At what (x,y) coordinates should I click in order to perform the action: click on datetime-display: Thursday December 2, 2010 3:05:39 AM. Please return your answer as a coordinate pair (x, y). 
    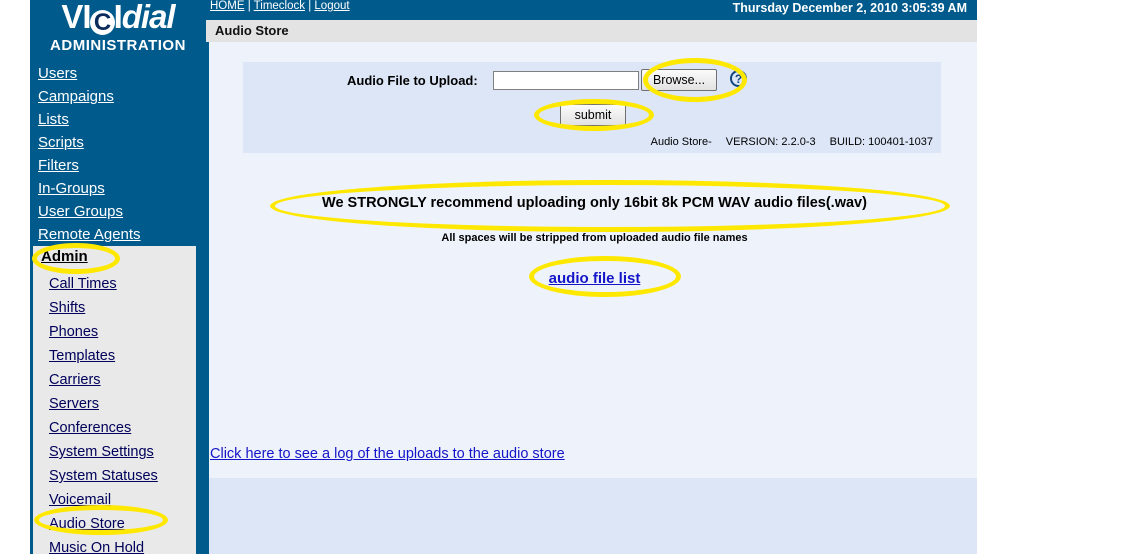
    Looking at the image, I should click on (849, 8).